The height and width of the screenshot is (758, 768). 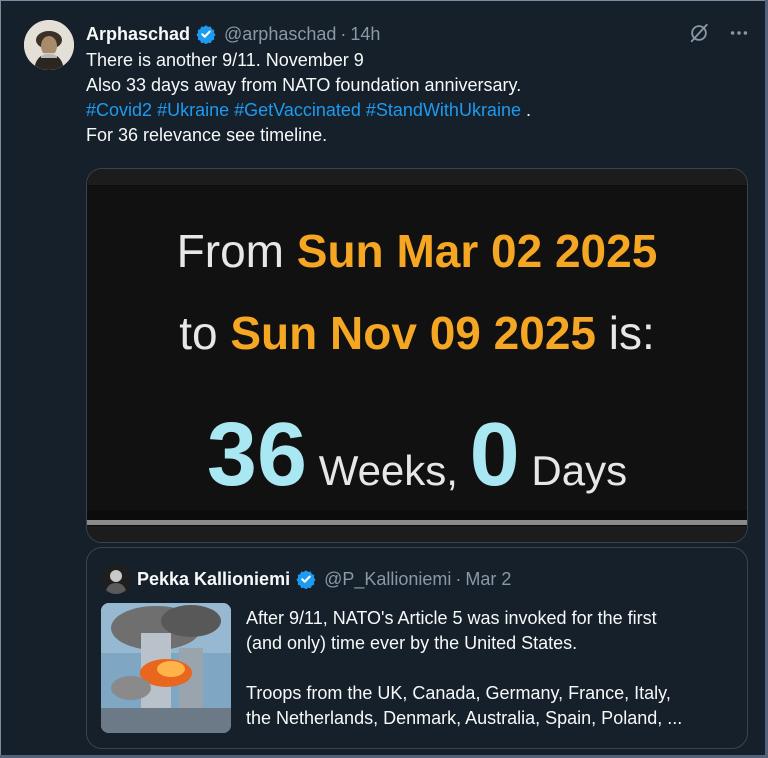 I want to click on quote-author-handle: @P_Kallioniemi, so click(x=387, y=579).